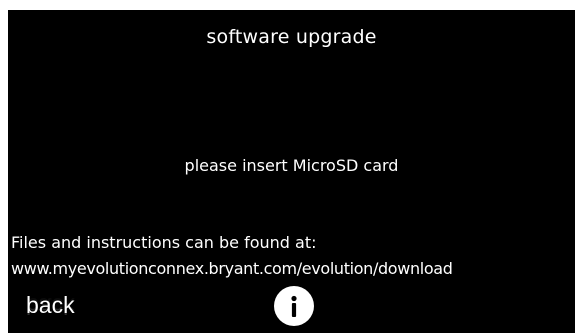 Image resolution: width=575 pixels, height=333 pixels. I want to click on page-title: software upgrade, so click(291, 37).